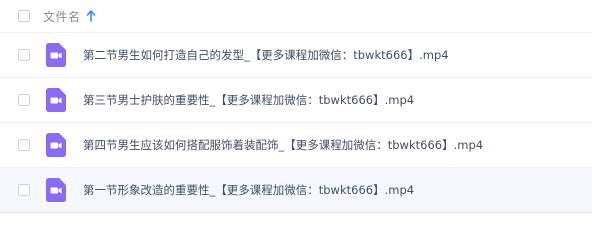 Image resolution: width=592 pixels, height=249 pixels. Describe the element at coordinates (266, 55) in the screenshot. I see `file-name: 第二节男生如何打造自己的发型_【更多课程加微信：tbwkt666】.mp4` at that location.